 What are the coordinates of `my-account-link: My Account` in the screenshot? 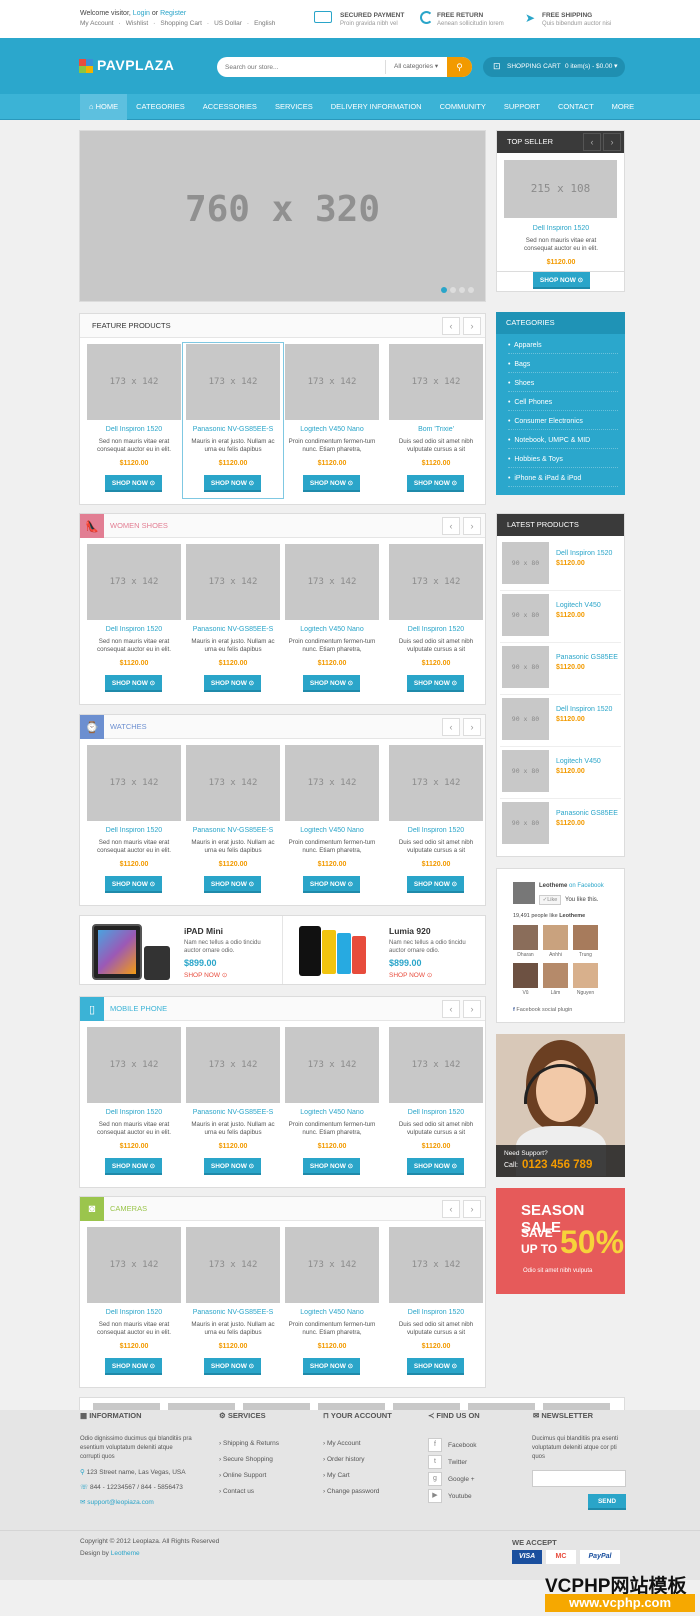 It's located at (97, 23).